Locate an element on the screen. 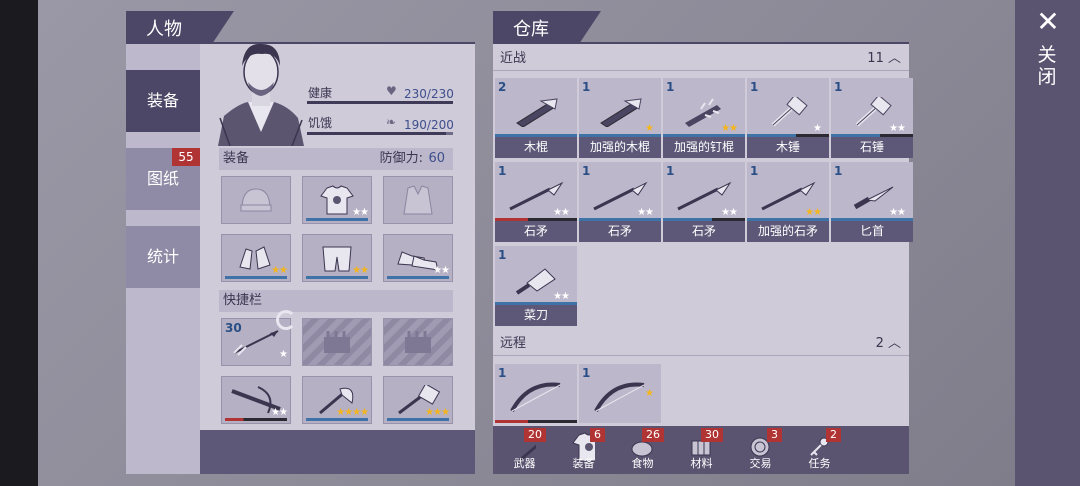 This screenshot has width=1080, height=486. health-bar-fill is located at coordinates (380, 102).